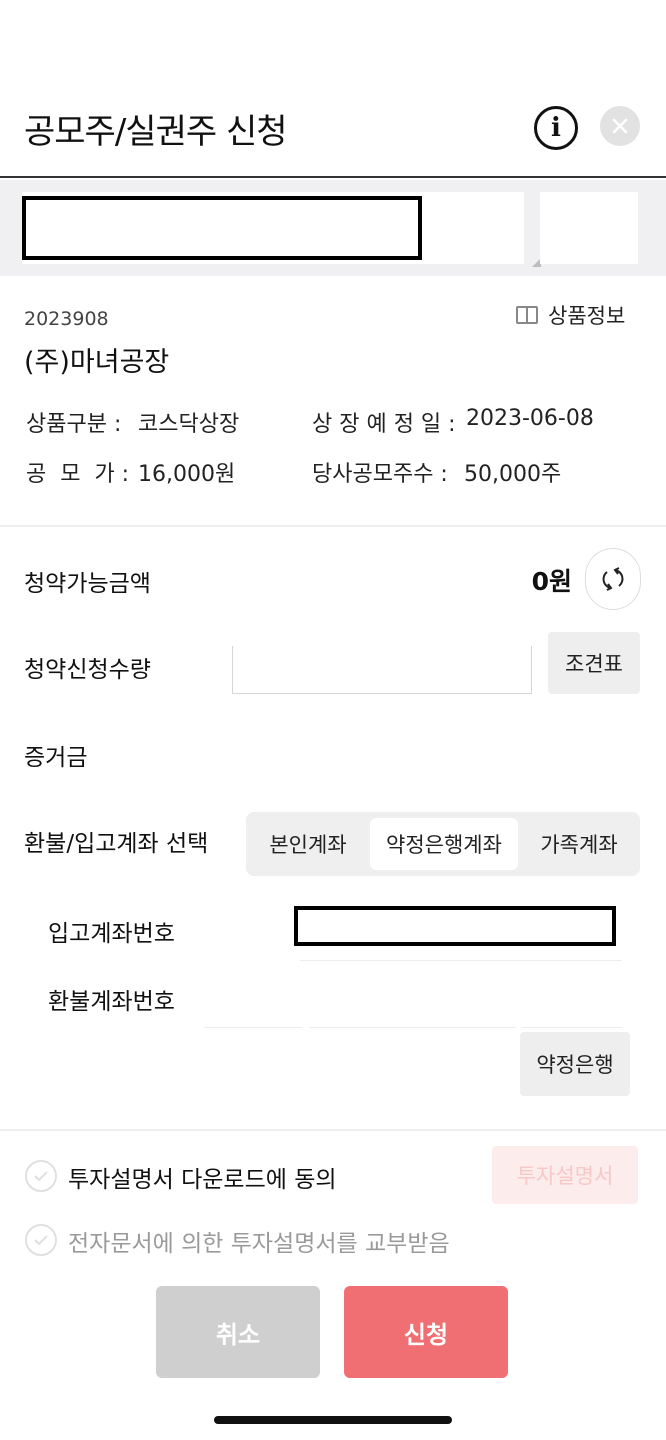 Image resolution: width=666 pixels, height=1440 pixels. What do you see at coordinates (333, 526) in the screenshot?
I see `section-divider` at bounding box center [333, 526].